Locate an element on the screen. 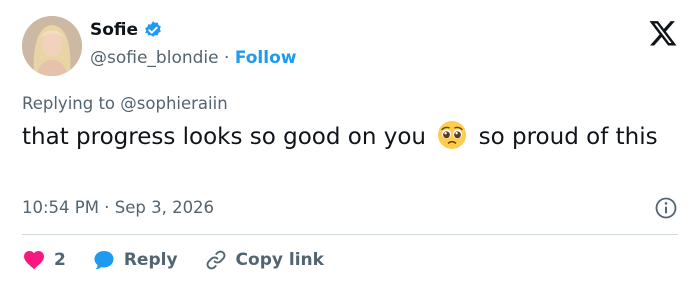 Image resolution: width=700 pixels, height=287 pixels. verified-badge-icon is located at coordinates (153, 30).